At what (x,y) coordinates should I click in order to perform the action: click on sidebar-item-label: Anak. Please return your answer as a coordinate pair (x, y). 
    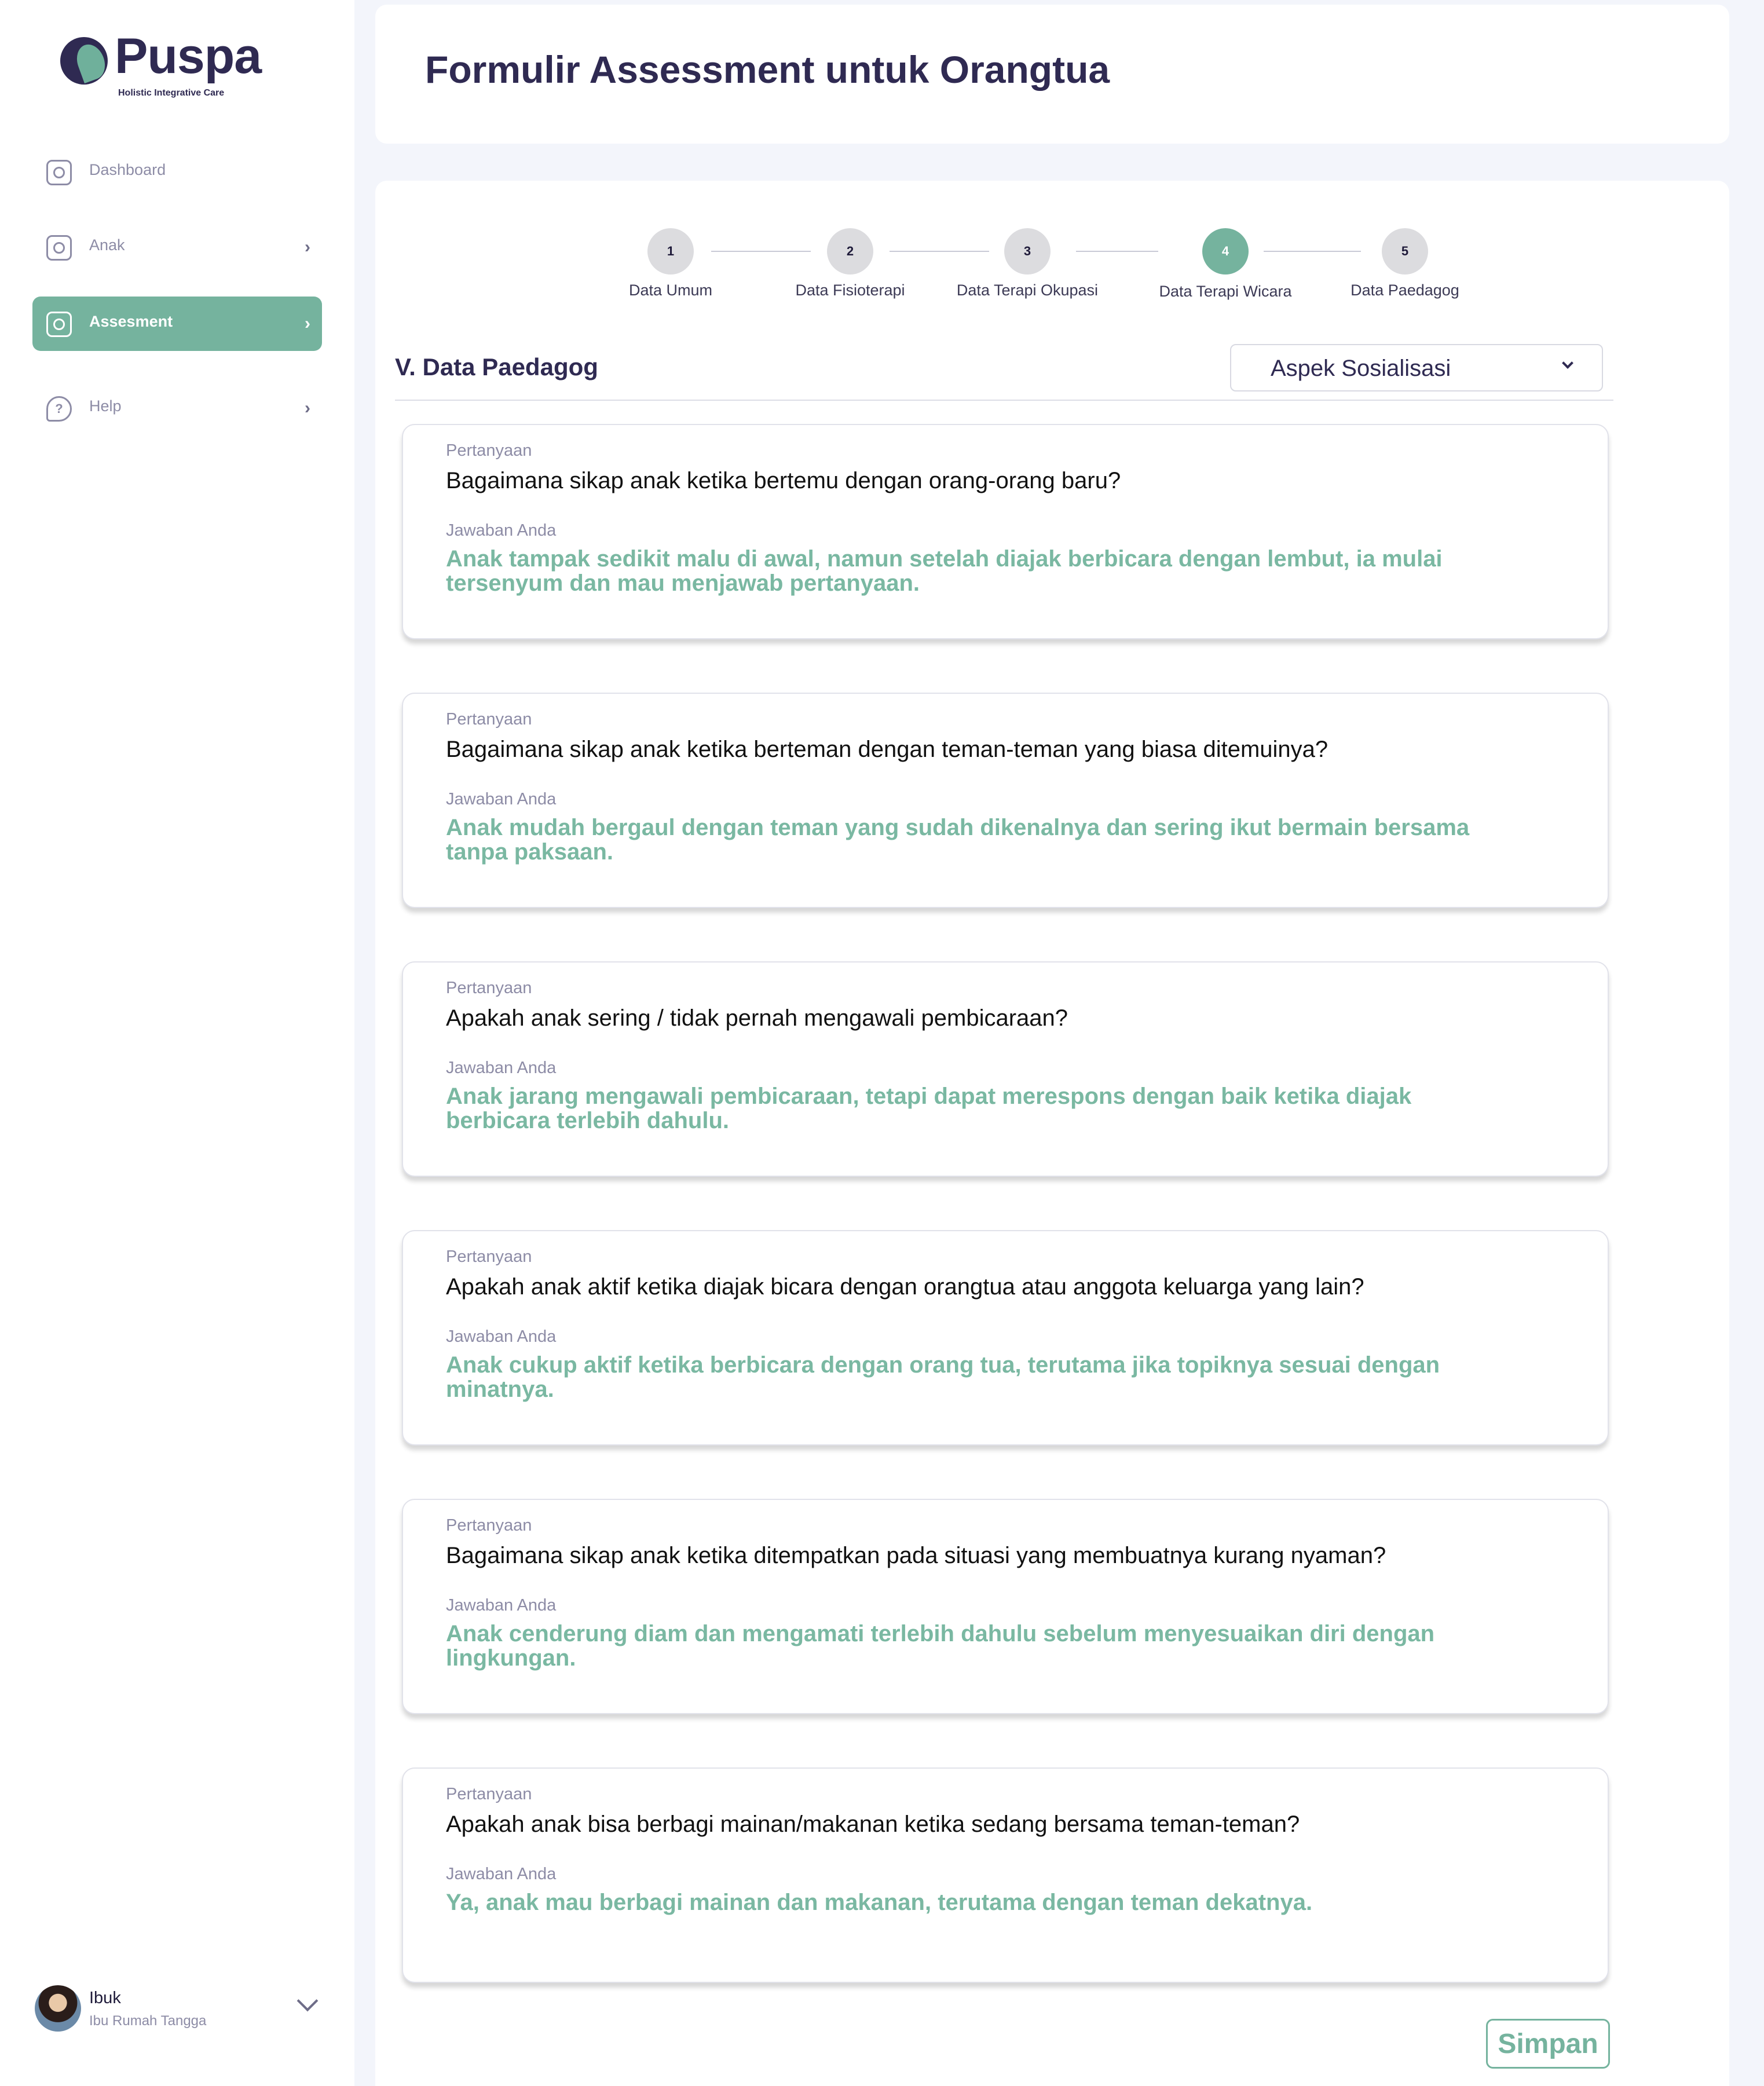
    Looking at the image, I should click on (107, 245).